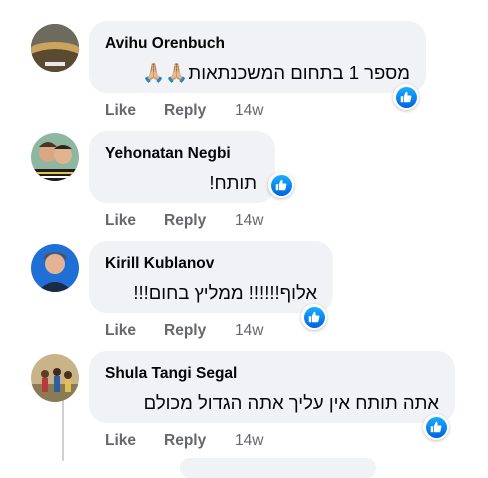 The width and height of the screenshot is (488, 478). Describe the element at coordinates (278, 468) in the screenshot. I see `next-reply-bubble-partial` at that location.